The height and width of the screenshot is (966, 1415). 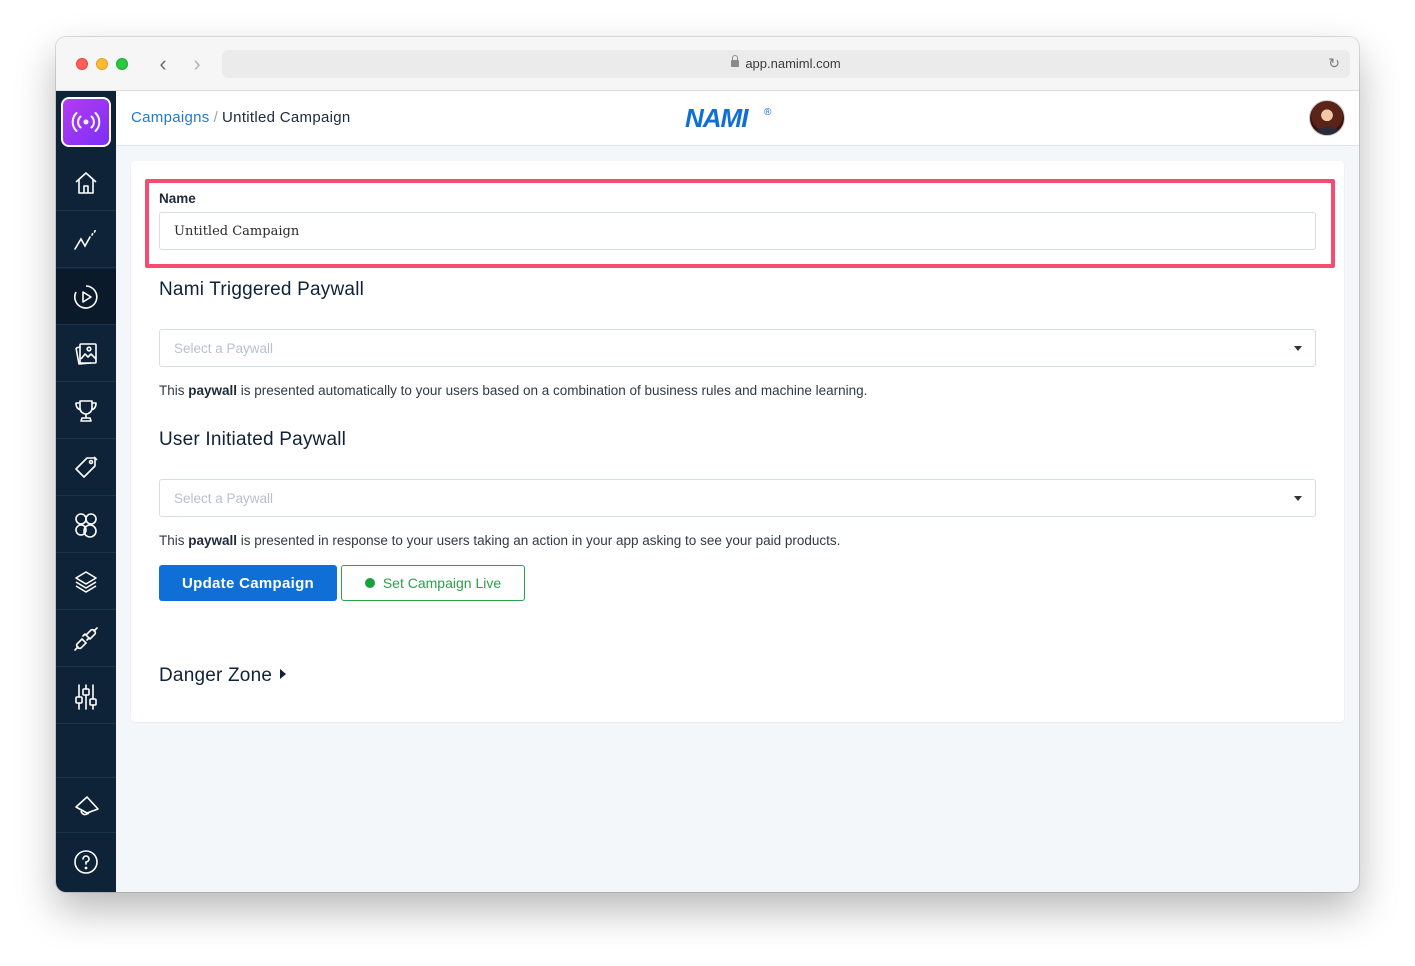 I want to click on sidebar-item-layers, so click(x=86, y=582).